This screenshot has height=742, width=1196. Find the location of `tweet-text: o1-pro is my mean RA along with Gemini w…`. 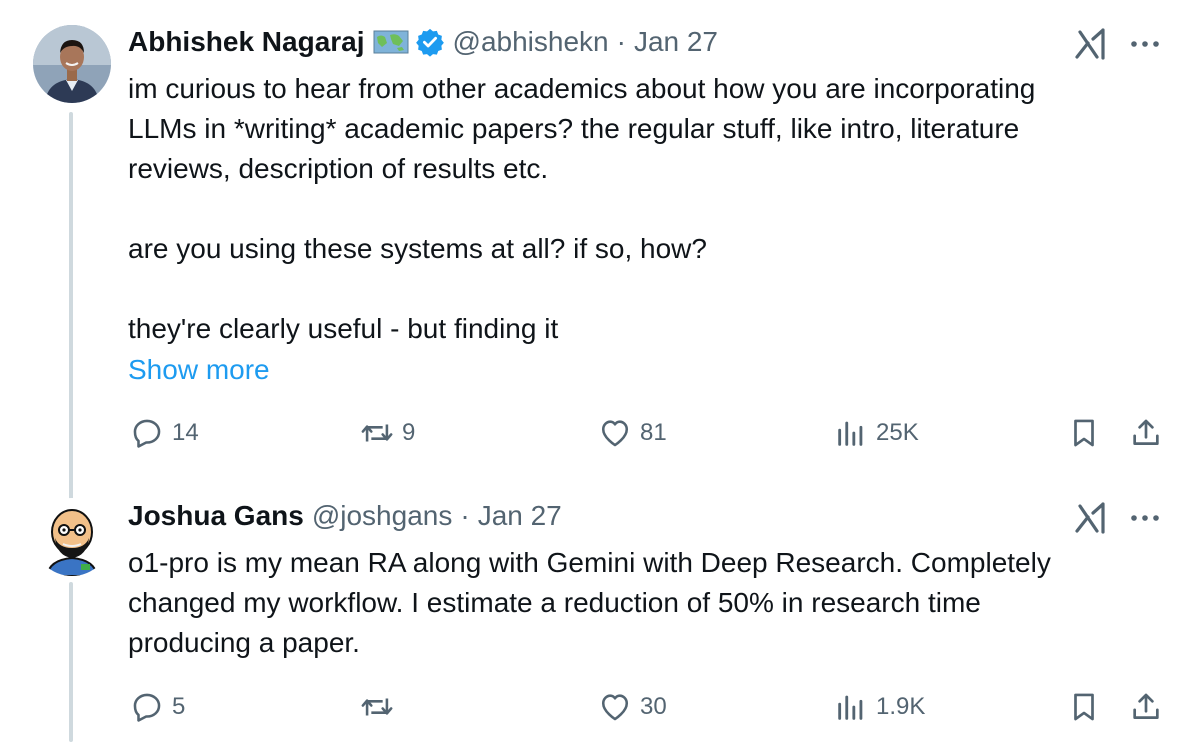

tweet-text: o1-pro is my mean RA along with Gemini w… is located at coordinates (589, 602).